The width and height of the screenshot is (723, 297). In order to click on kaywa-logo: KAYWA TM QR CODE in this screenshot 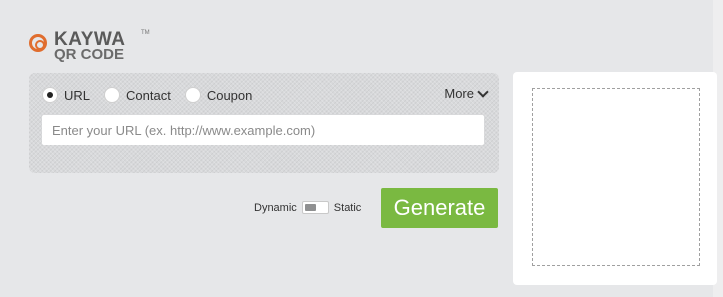, I will do `click(99, 48)`.